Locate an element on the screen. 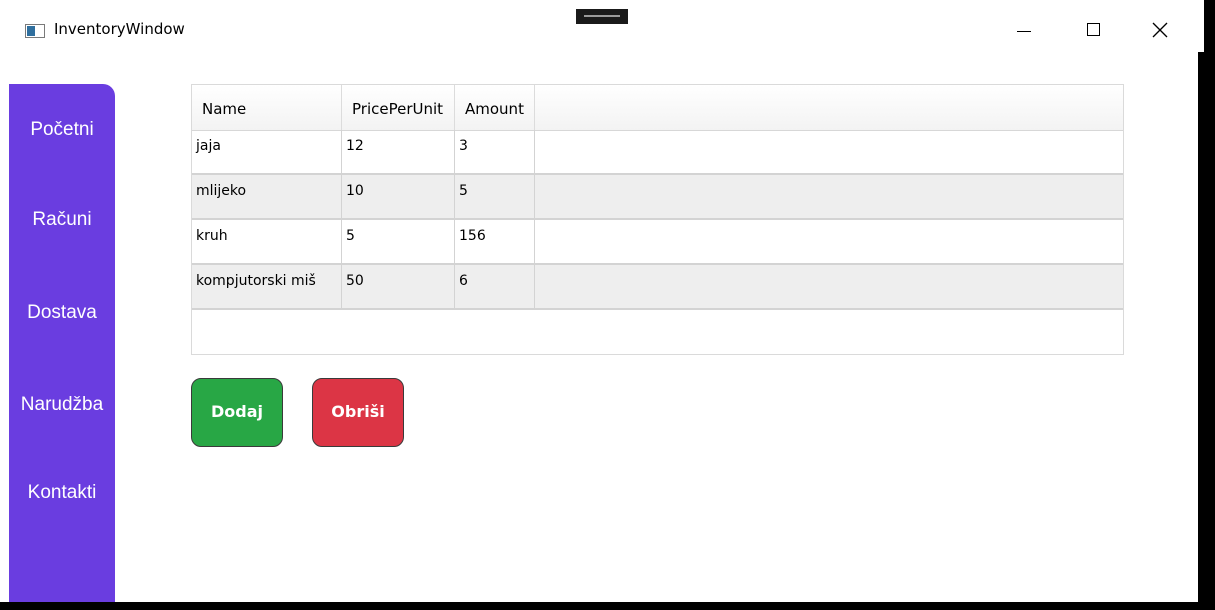 The width and height of the screenshot is (1215, 610). sidebar-item-kontakti: Kontakti is located at coordinates (62, 493).